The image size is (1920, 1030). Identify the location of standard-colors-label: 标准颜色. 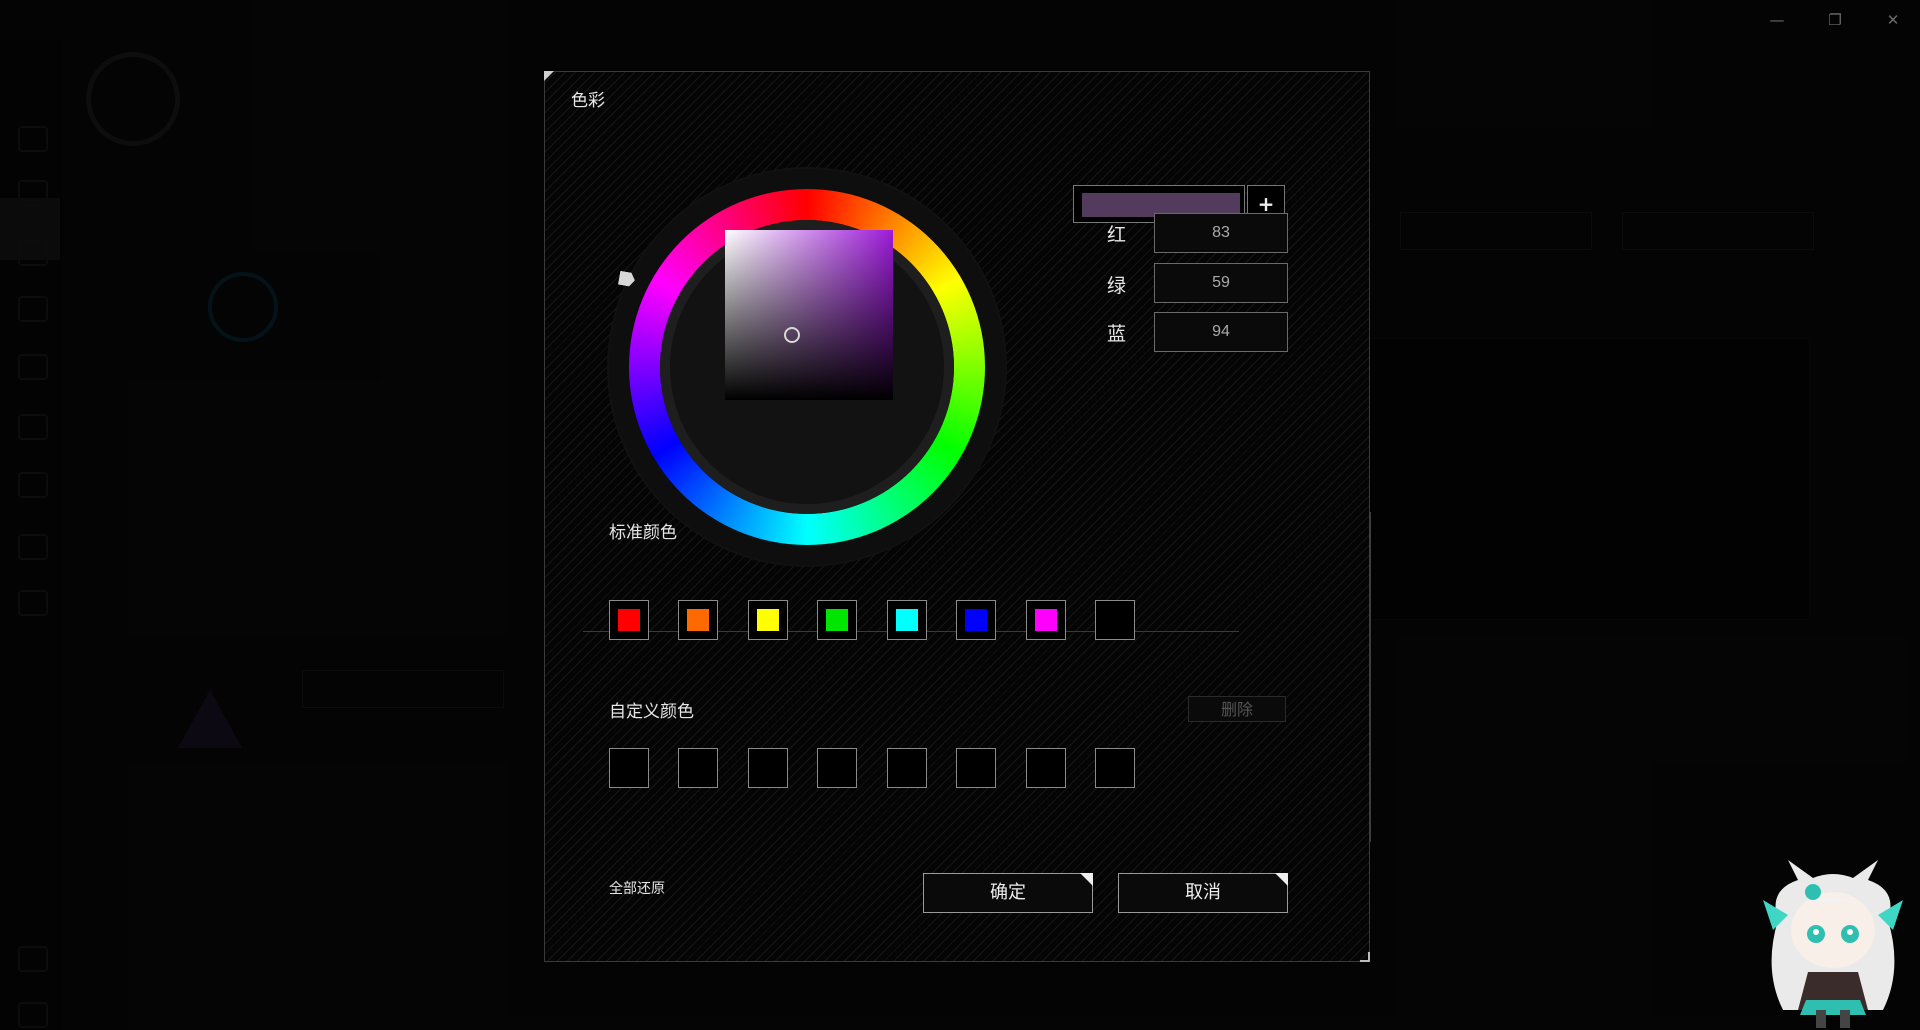
(643, 533).